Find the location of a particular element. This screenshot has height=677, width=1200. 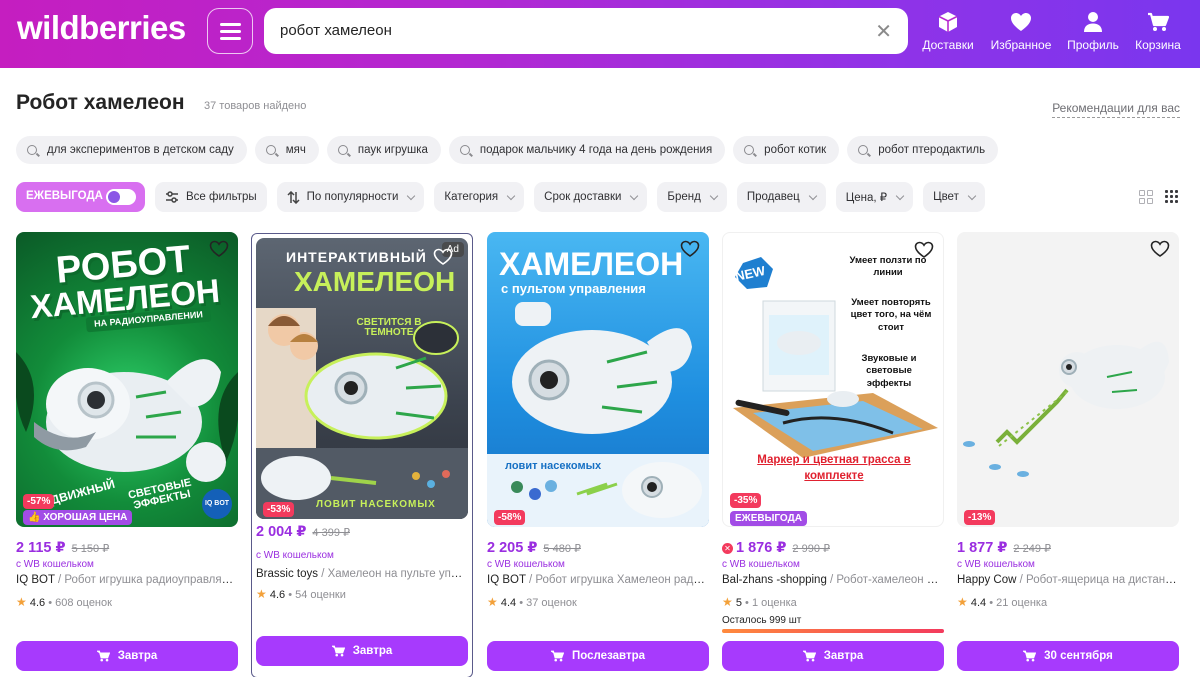

brand-name: Happy Cow is located at coordinates (987, 580).